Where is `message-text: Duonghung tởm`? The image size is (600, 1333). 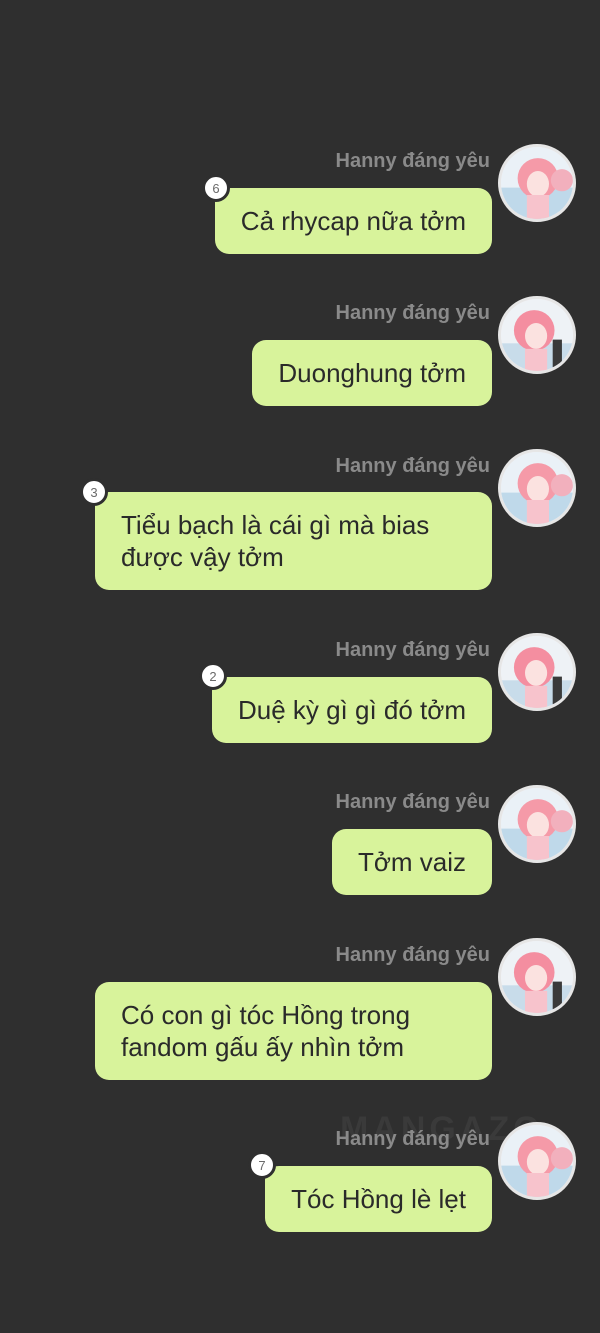 message-text: Duonghung tởm is located at coordinates (372, 373).